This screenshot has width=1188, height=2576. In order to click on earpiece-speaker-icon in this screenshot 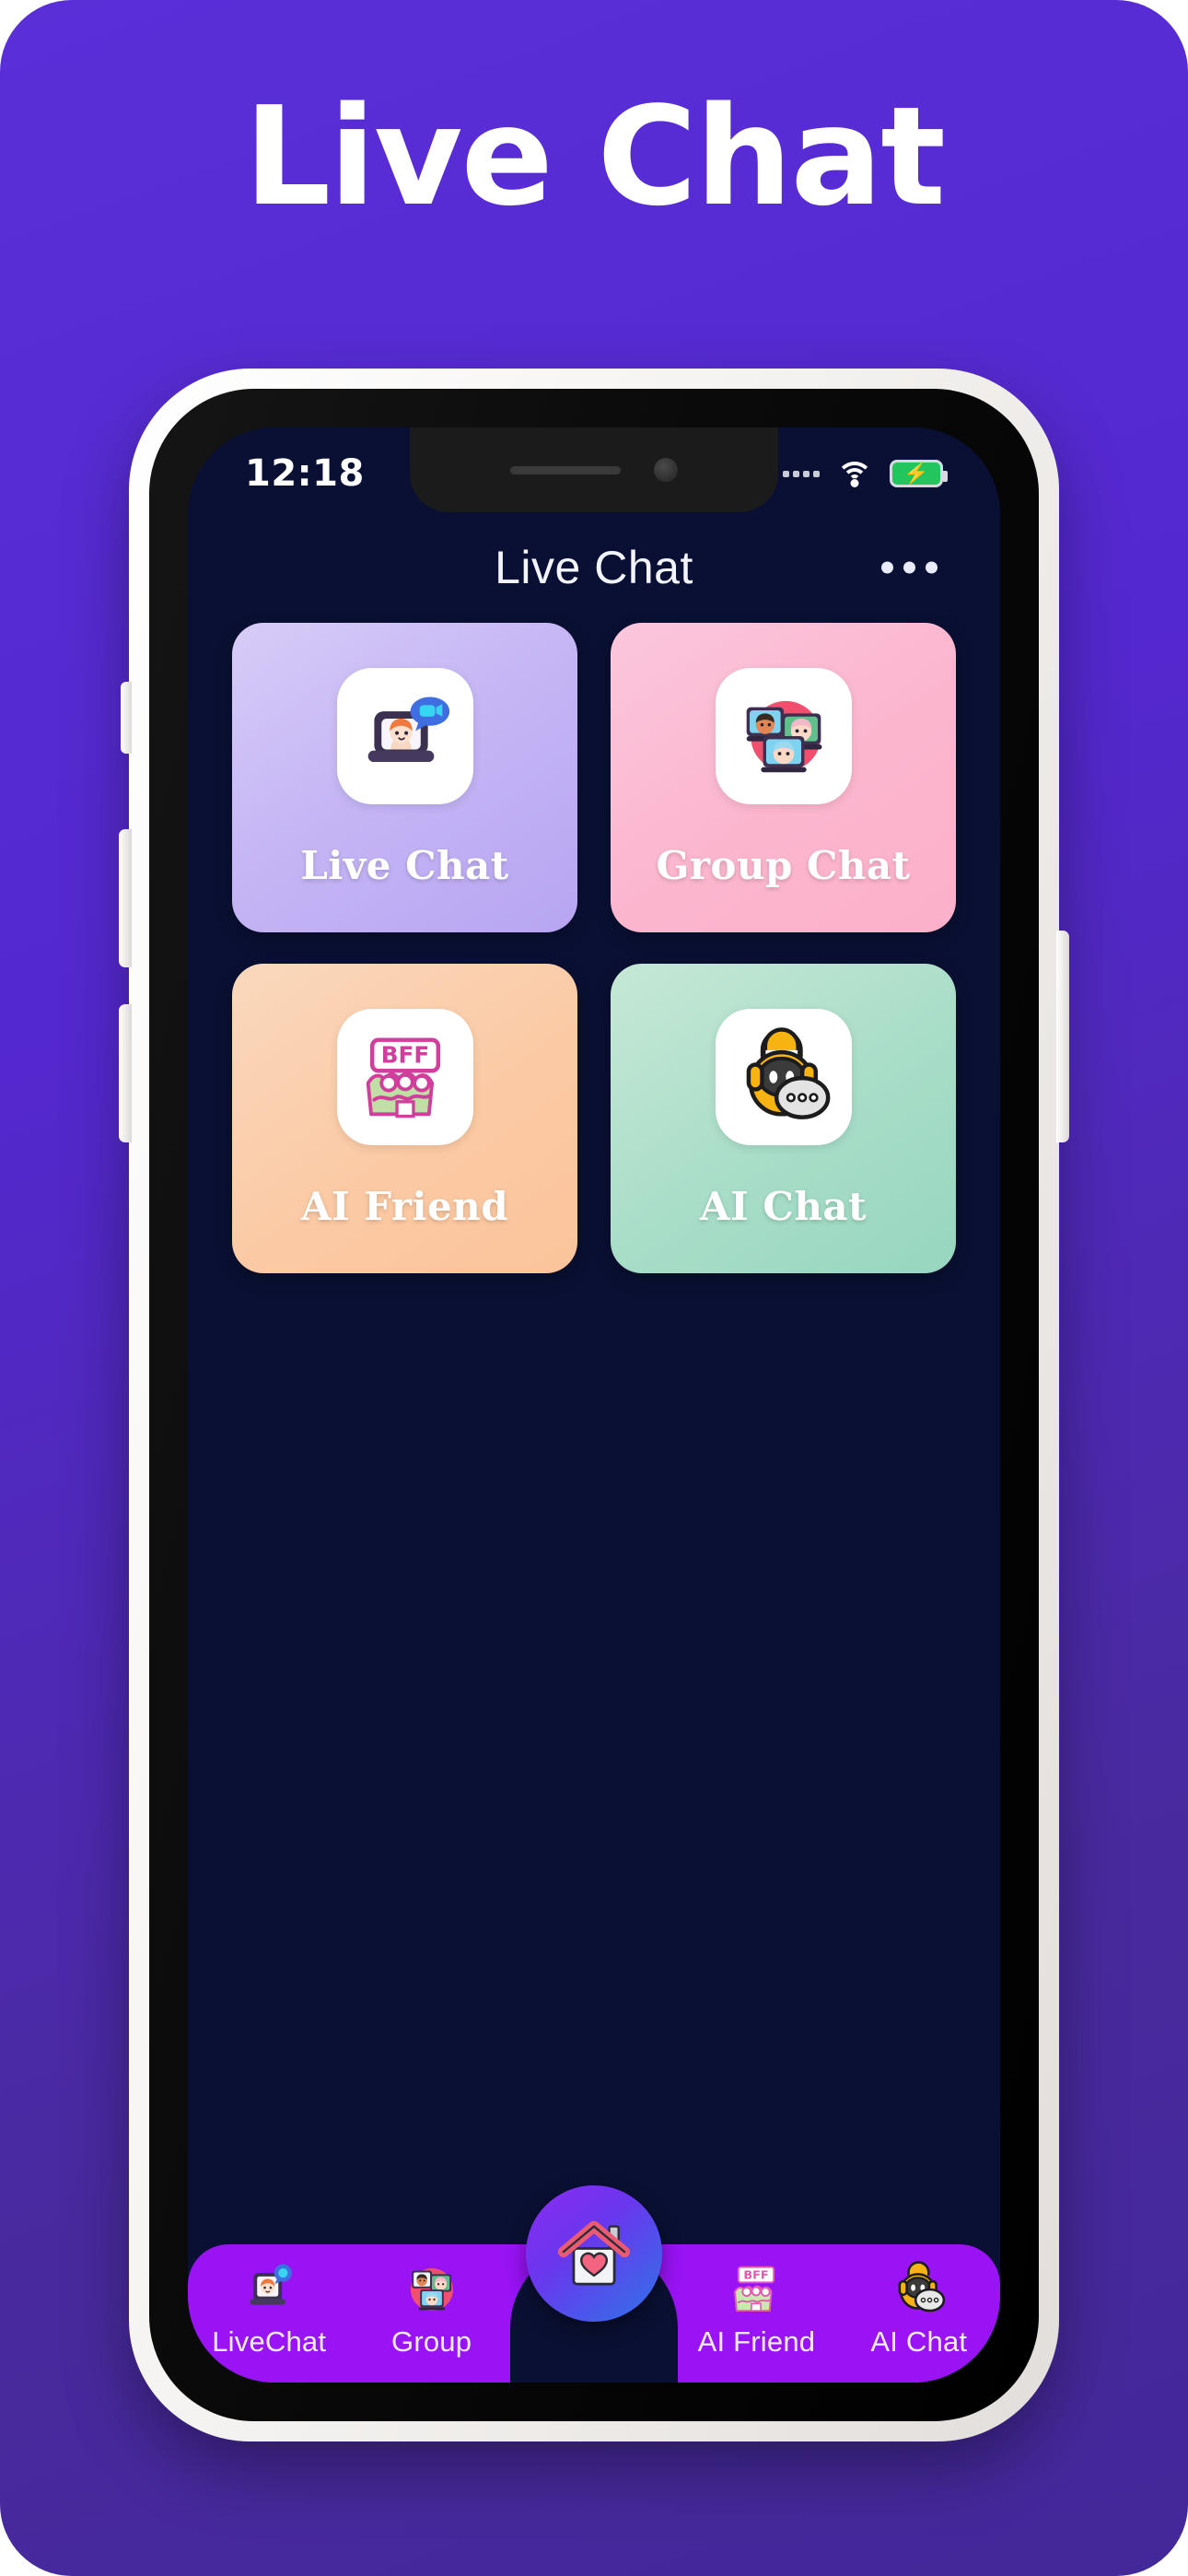, I will do `click(565, 469)`.